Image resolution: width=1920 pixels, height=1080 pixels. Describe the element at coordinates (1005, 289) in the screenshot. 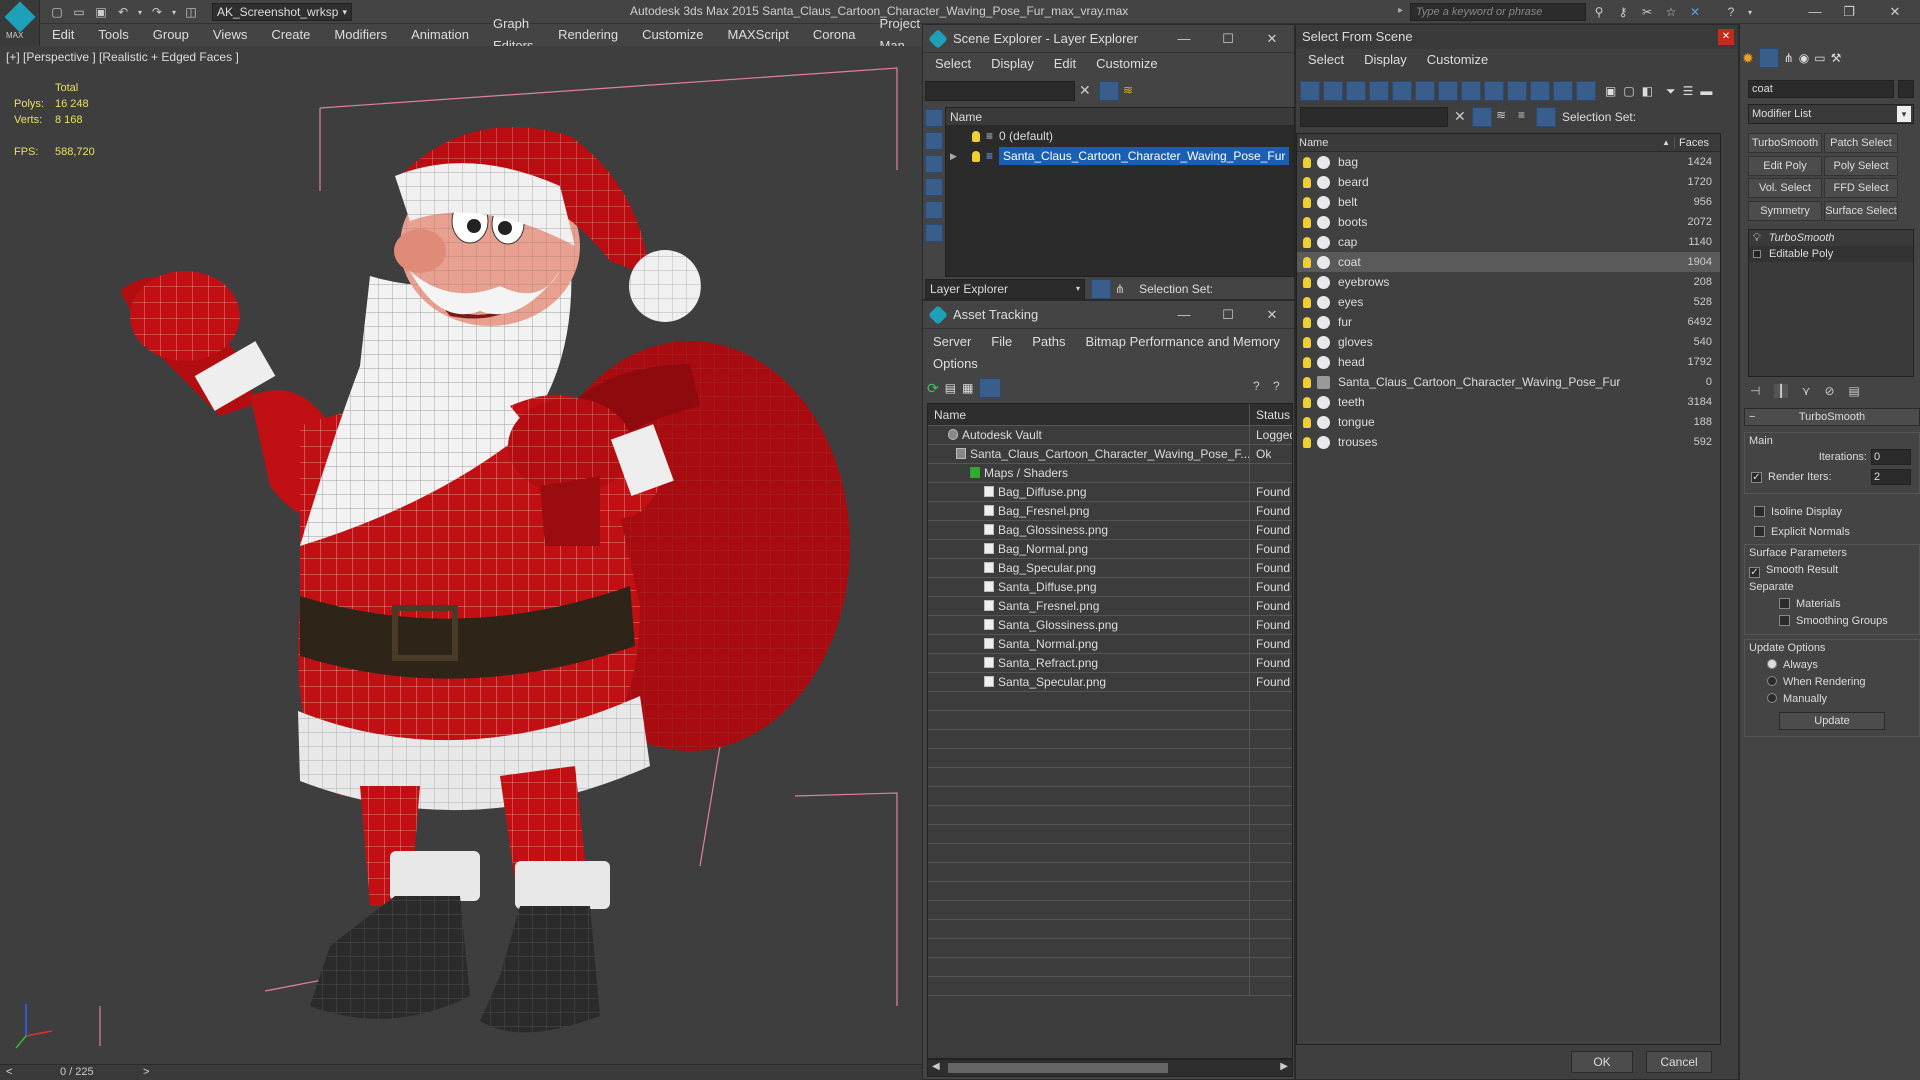

I see `explorer-type-dropdown: Layer Explorer ▾` at that location.